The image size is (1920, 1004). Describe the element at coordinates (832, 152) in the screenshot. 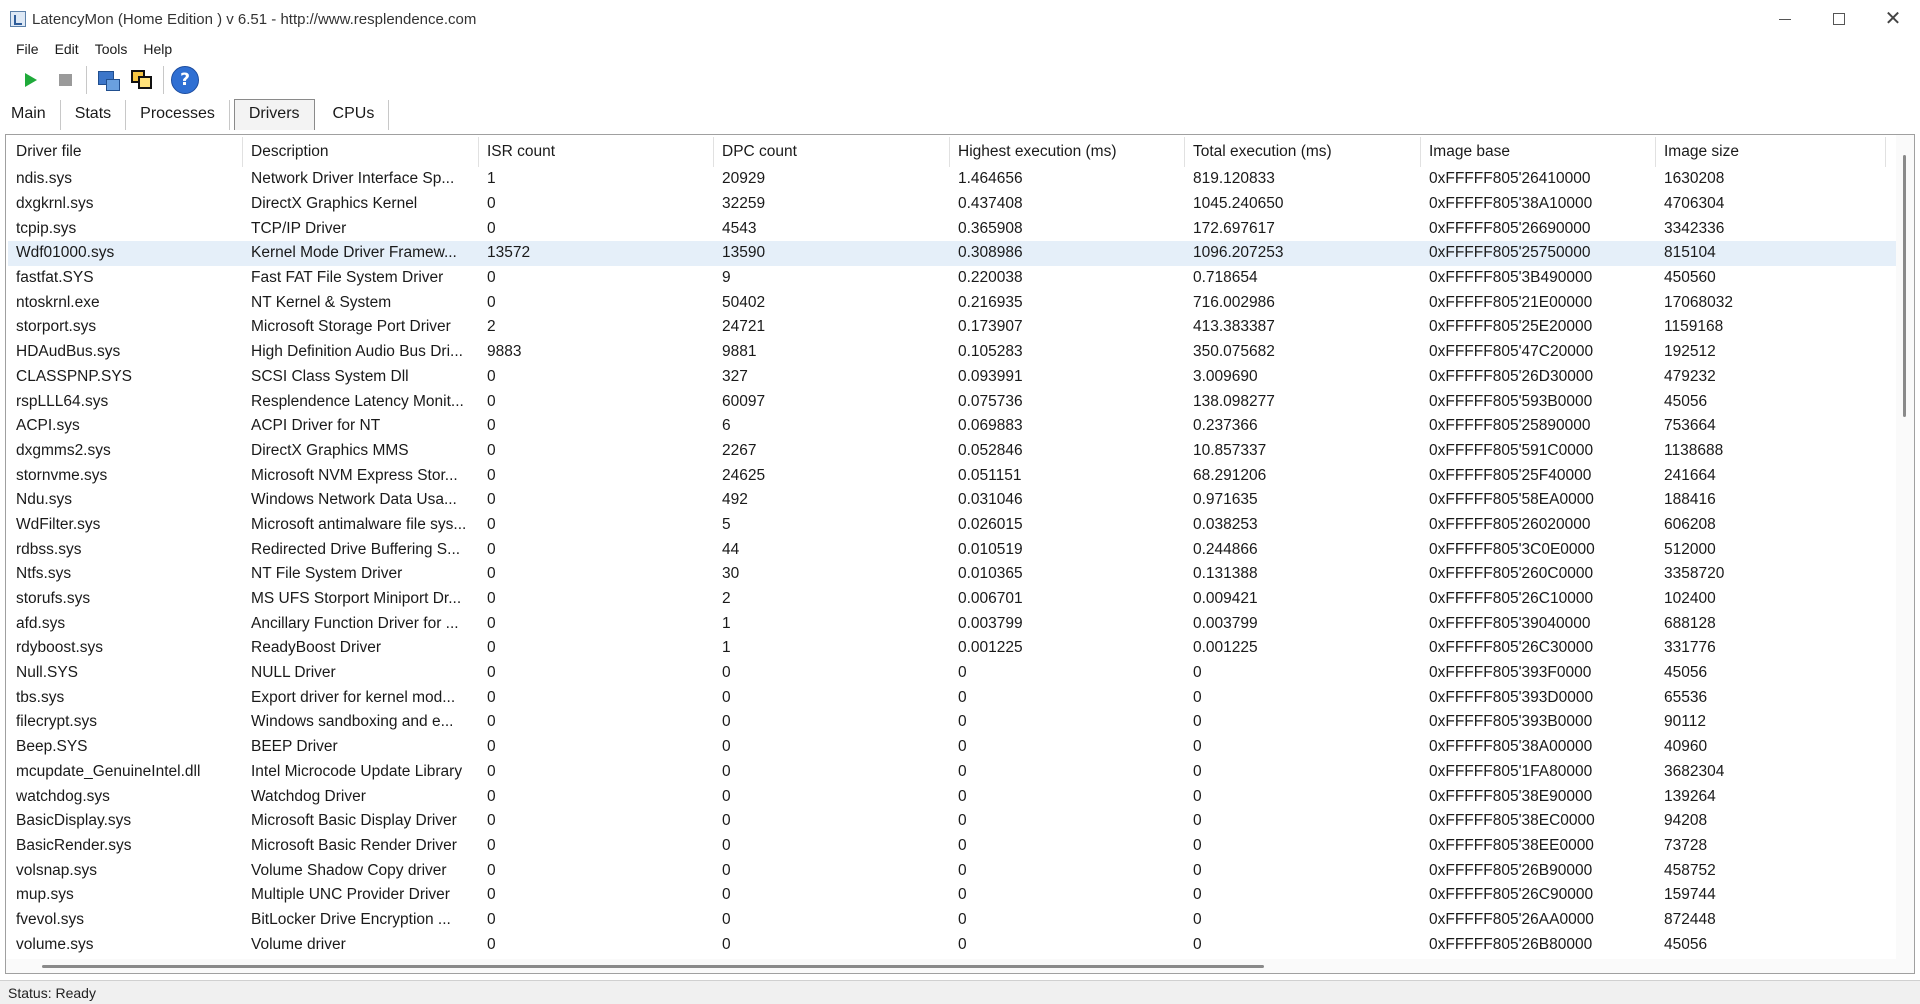

I see `column-header-dpc-count: DPC count` at that location.